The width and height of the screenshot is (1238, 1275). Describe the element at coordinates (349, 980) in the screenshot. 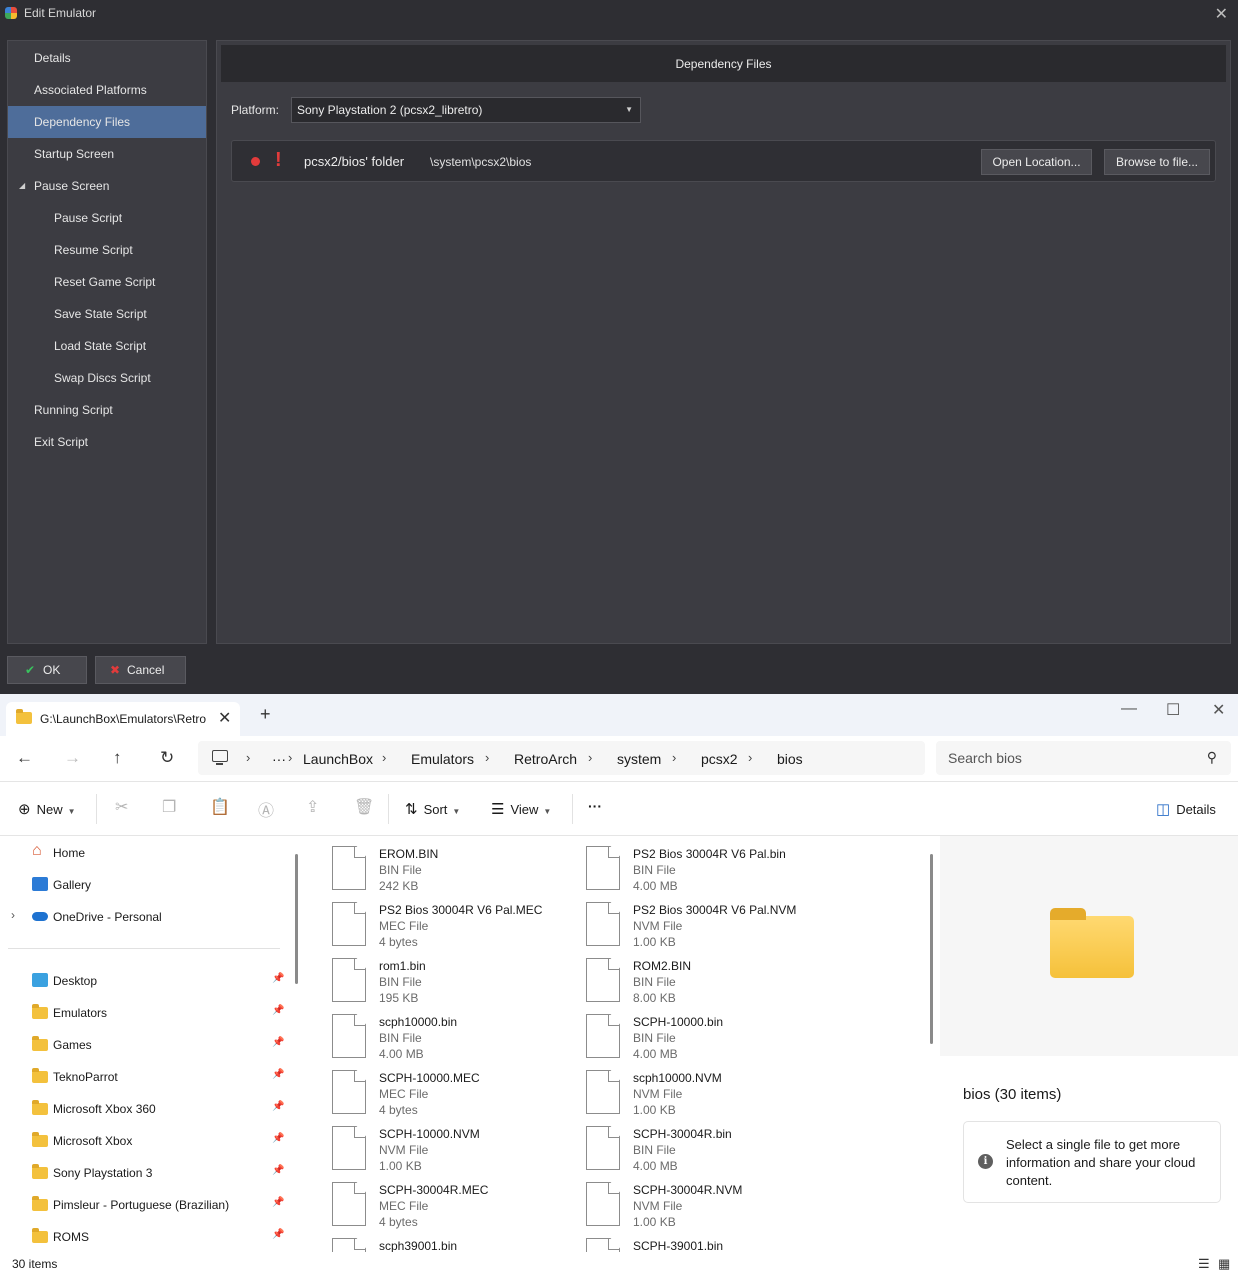

I see `file-icon` at that location.